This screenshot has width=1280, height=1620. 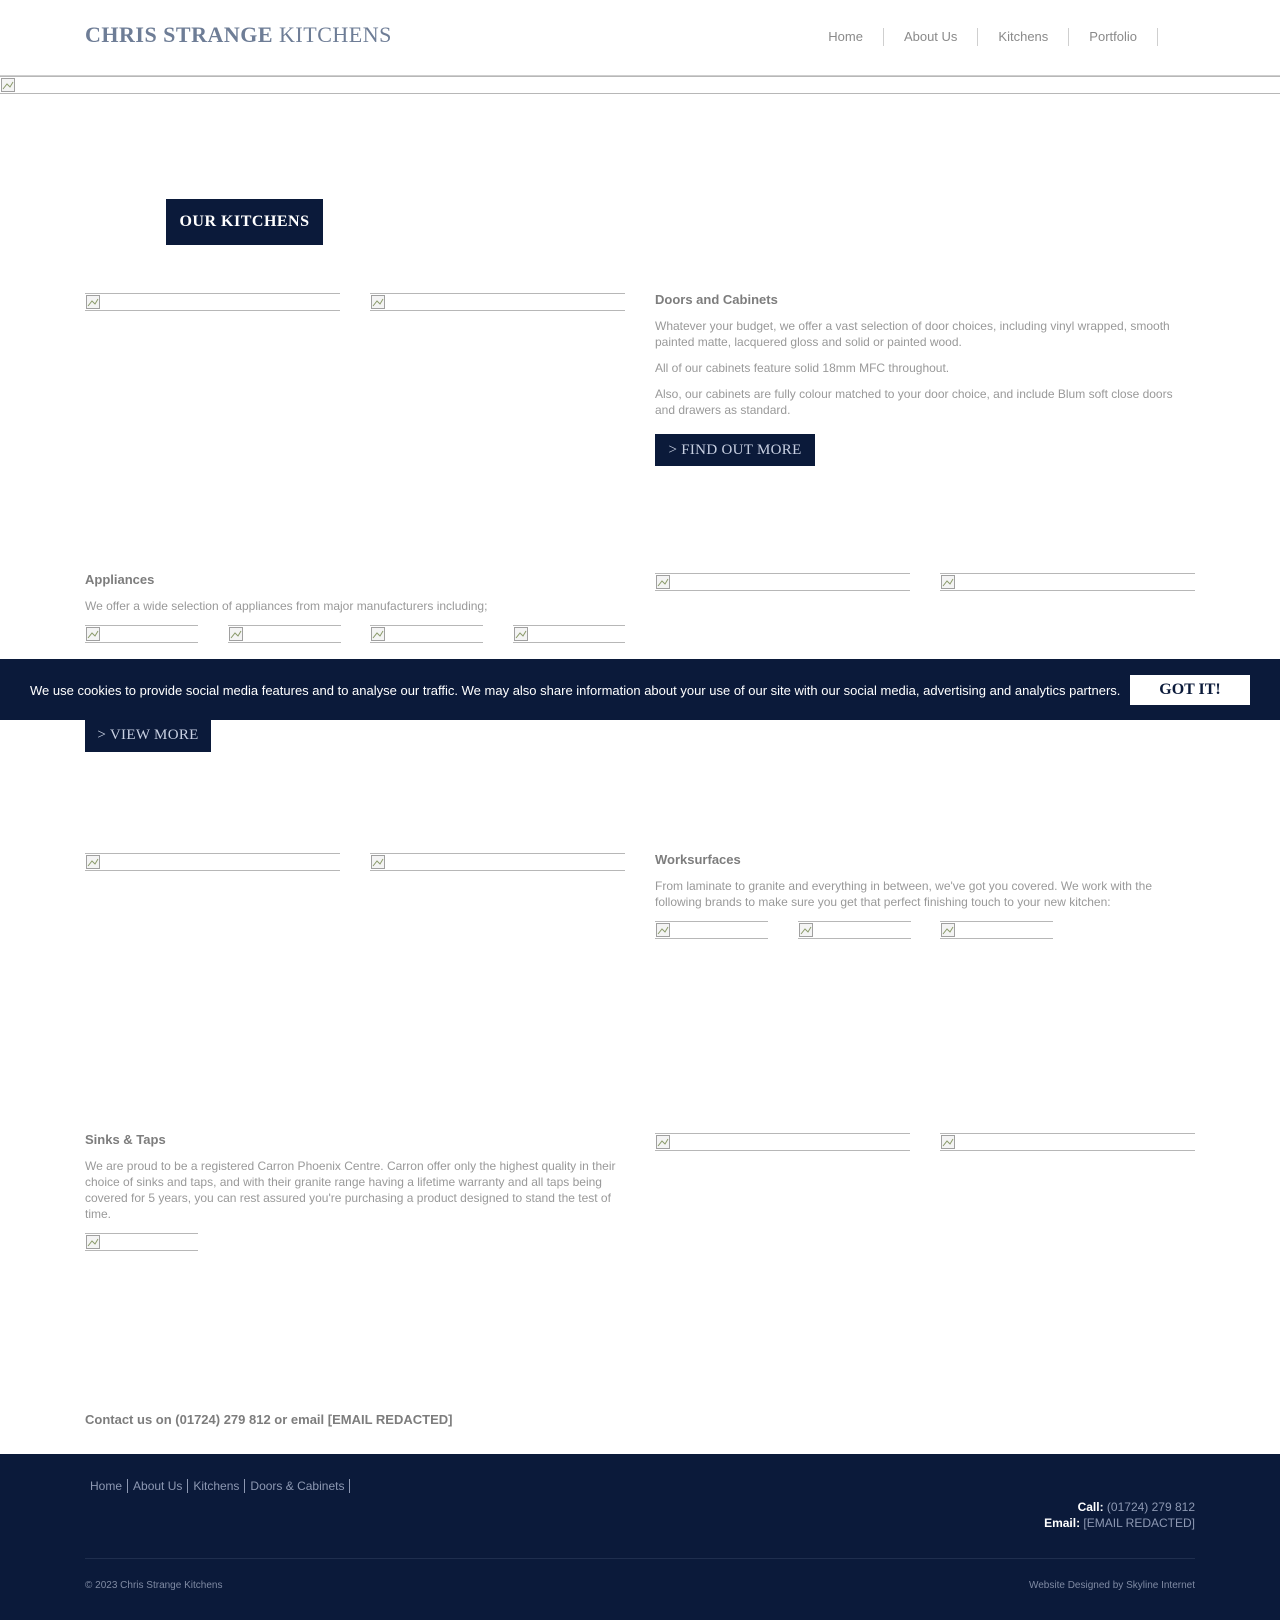 What do you see at coordinates (698, 859) in the screenshot?
I see `worksurfaces-heading: Worksurfaces` at bounding box center [698, 859].